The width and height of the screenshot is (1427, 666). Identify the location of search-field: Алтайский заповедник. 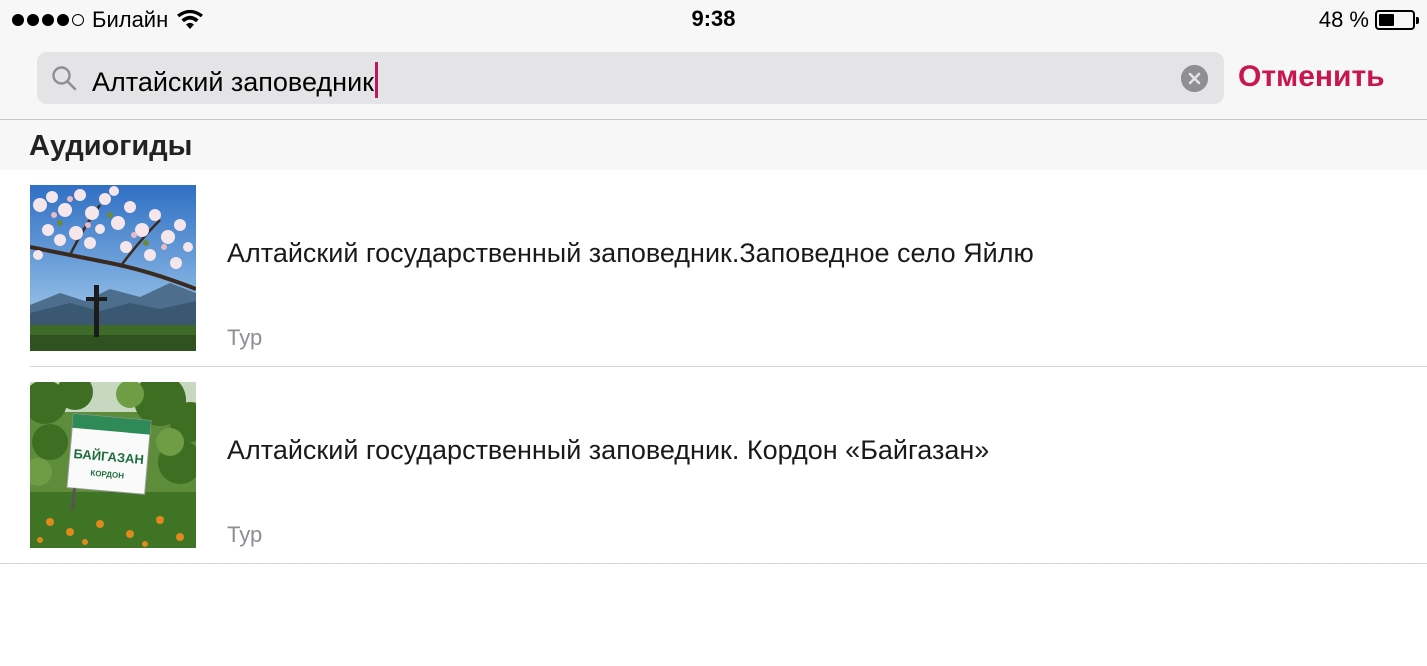
(630, 78).